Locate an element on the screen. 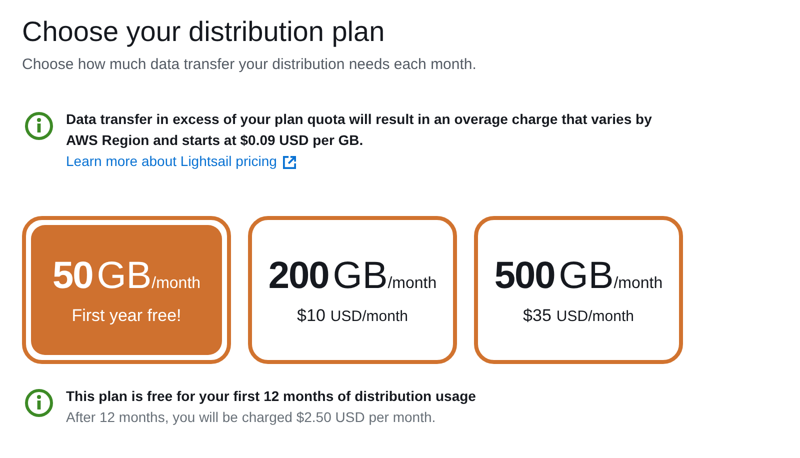  plan-price: First year free! is located at coordinates (127, 316).